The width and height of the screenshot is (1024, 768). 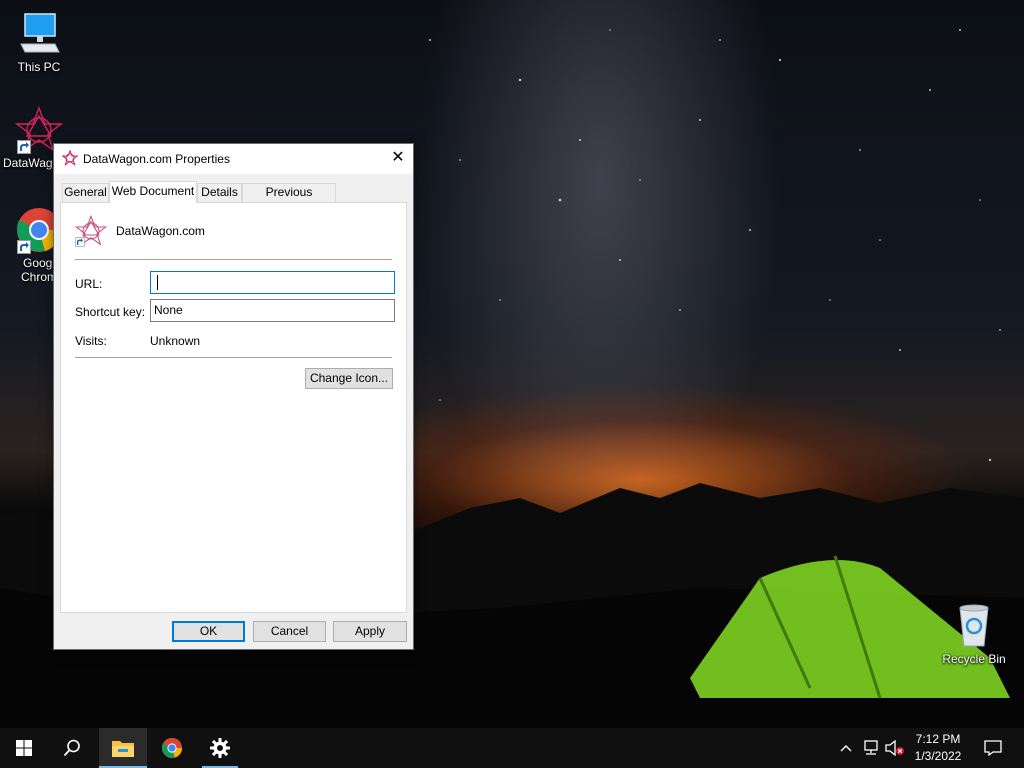 I want to click on taskbar-file-explorer, so click(x=123, y=748).